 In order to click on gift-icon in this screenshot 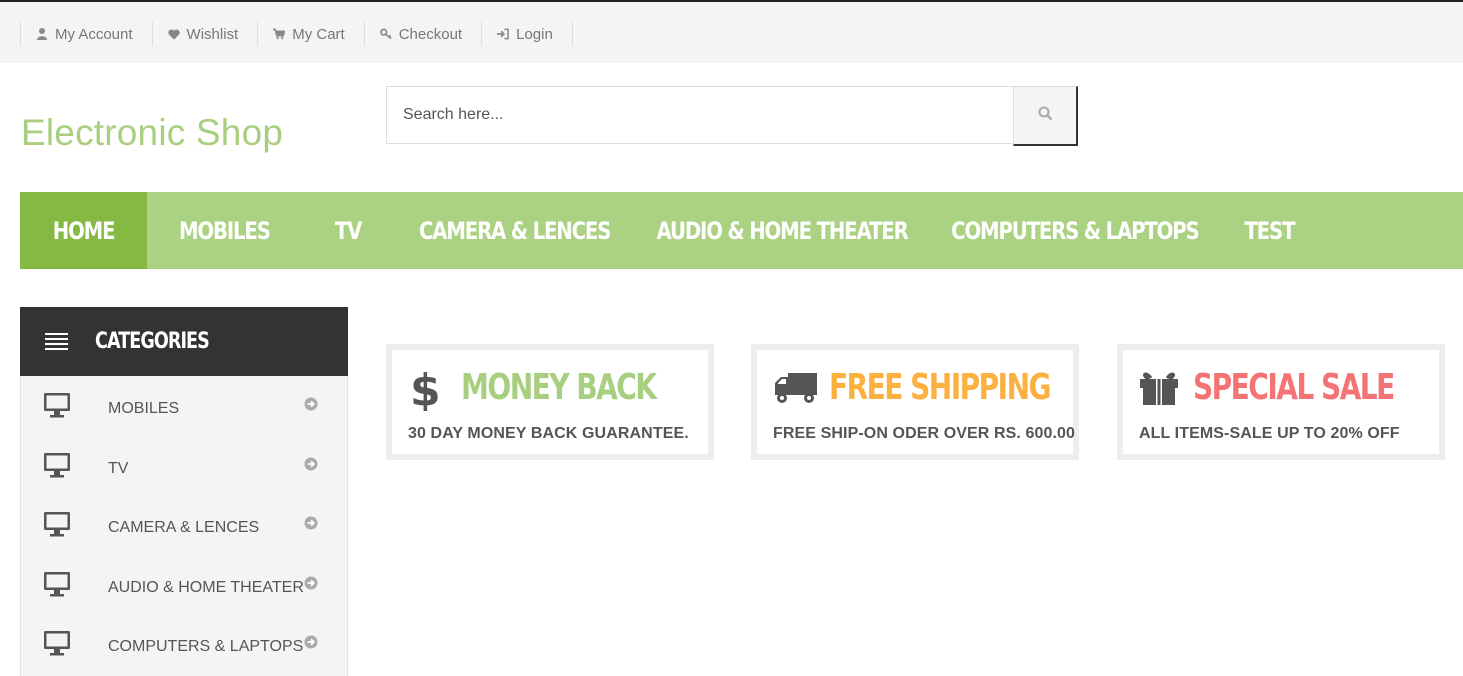, I will do `click(1159, 390)`.